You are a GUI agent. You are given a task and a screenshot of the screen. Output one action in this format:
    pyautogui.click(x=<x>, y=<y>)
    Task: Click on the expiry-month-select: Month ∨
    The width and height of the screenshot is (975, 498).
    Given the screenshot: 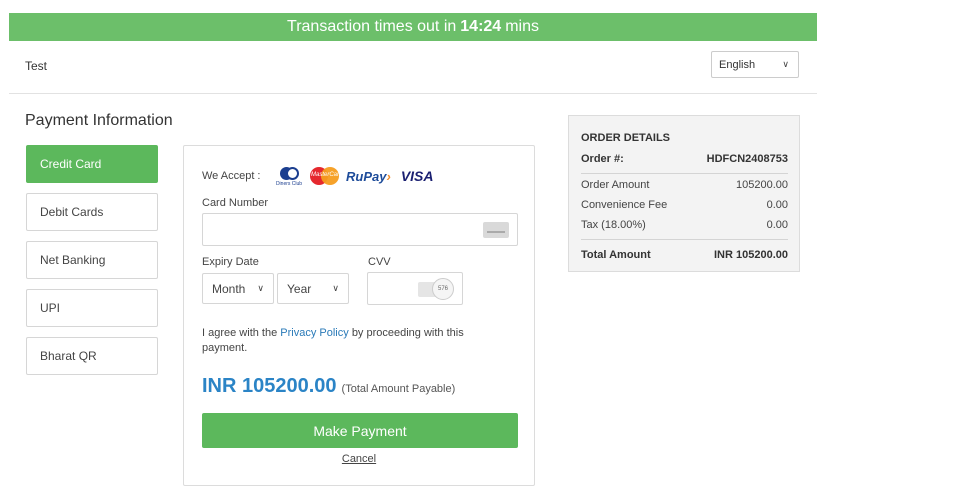 What is the action you would take?
    pyautogui.click(x=238, y=288)
    